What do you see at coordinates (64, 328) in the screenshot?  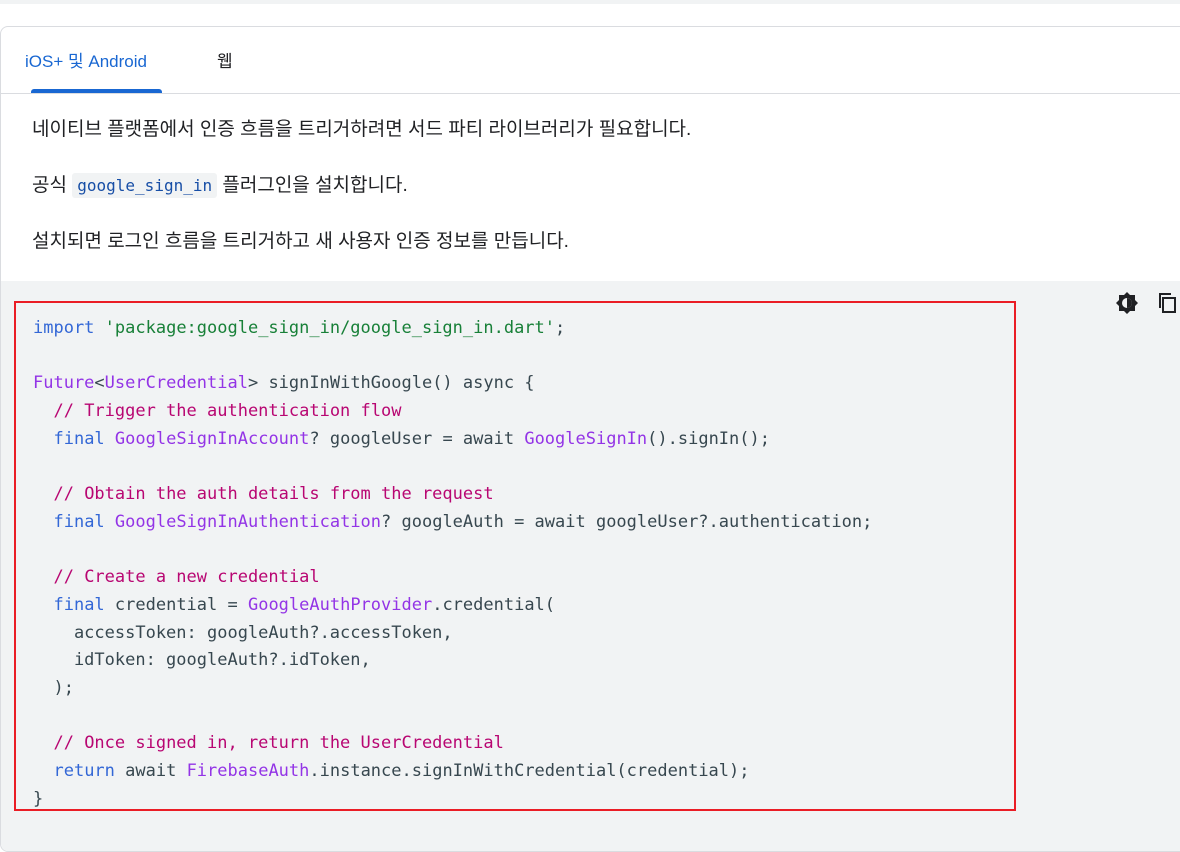 I see `code-token: import` at bounding box center [64, 328].